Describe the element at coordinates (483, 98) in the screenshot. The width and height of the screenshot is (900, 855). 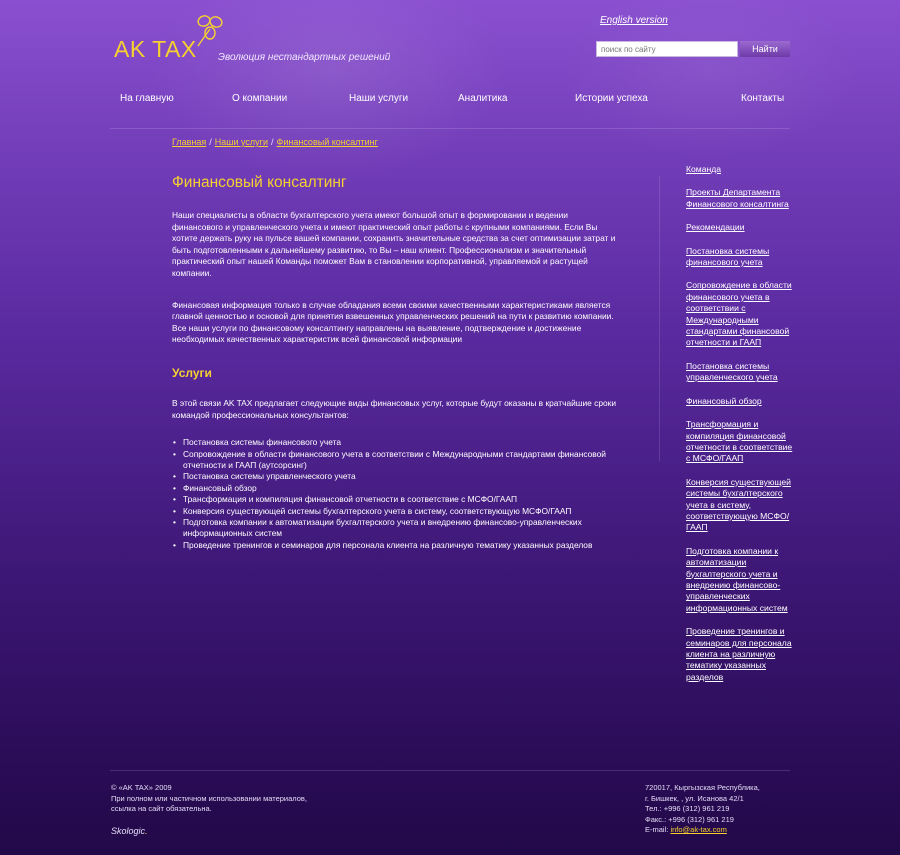
I see `nav-analytics: Аналитика` at that location.